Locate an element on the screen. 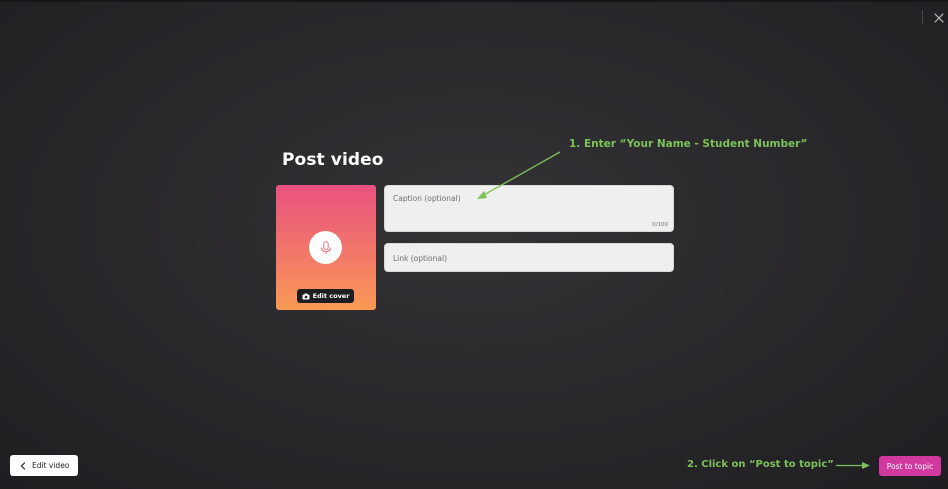 This screenshot has height=489, width=948. video-cover: Edit cover is located at coordinates (326, 247).